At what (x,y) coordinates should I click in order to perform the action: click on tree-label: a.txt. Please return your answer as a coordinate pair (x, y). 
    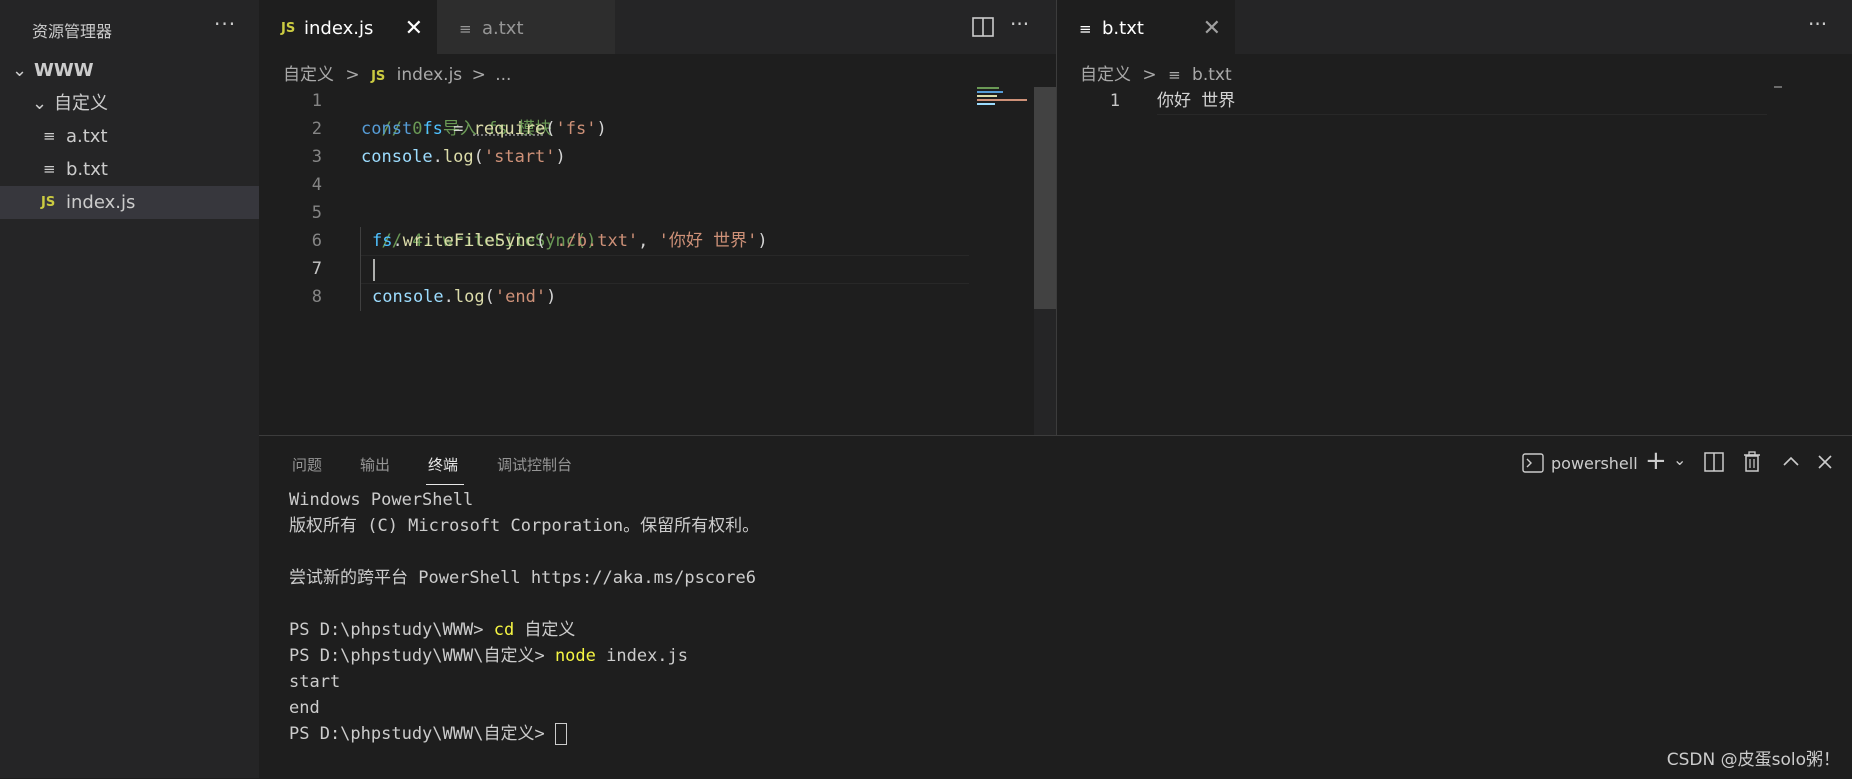
    Looking at the image, I should click on (87, 136).